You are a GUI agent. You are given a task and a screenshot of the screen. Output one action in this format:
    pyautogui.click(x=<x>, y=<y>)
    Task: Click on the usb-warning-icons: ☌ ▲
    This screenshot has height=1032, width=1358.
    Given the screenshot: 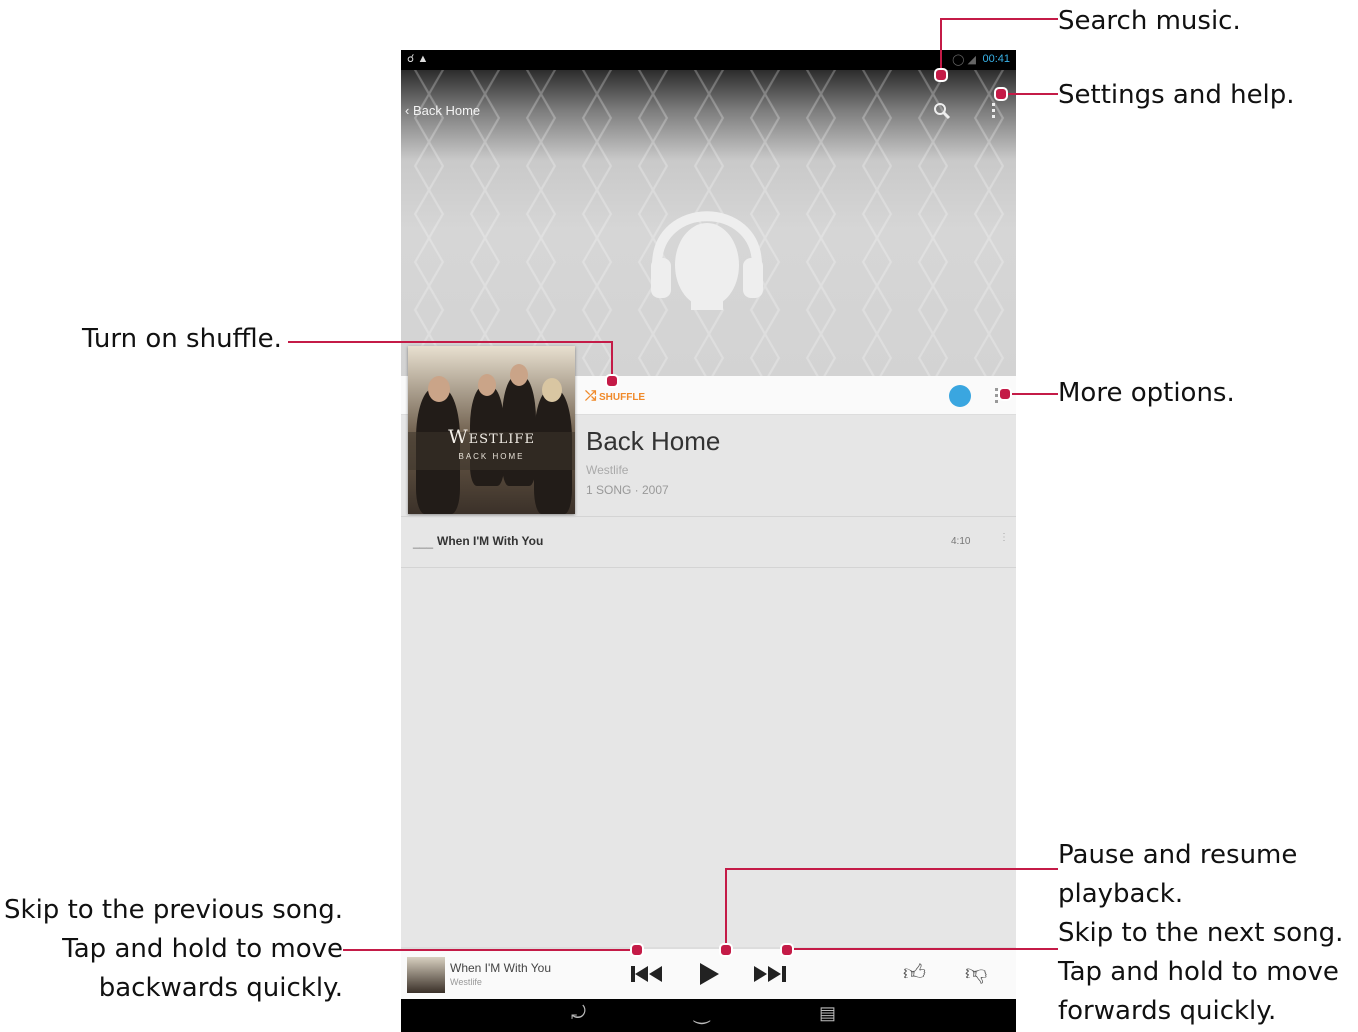 What is the action you would take?
    pyautogui.click(x=418, y=59)
    